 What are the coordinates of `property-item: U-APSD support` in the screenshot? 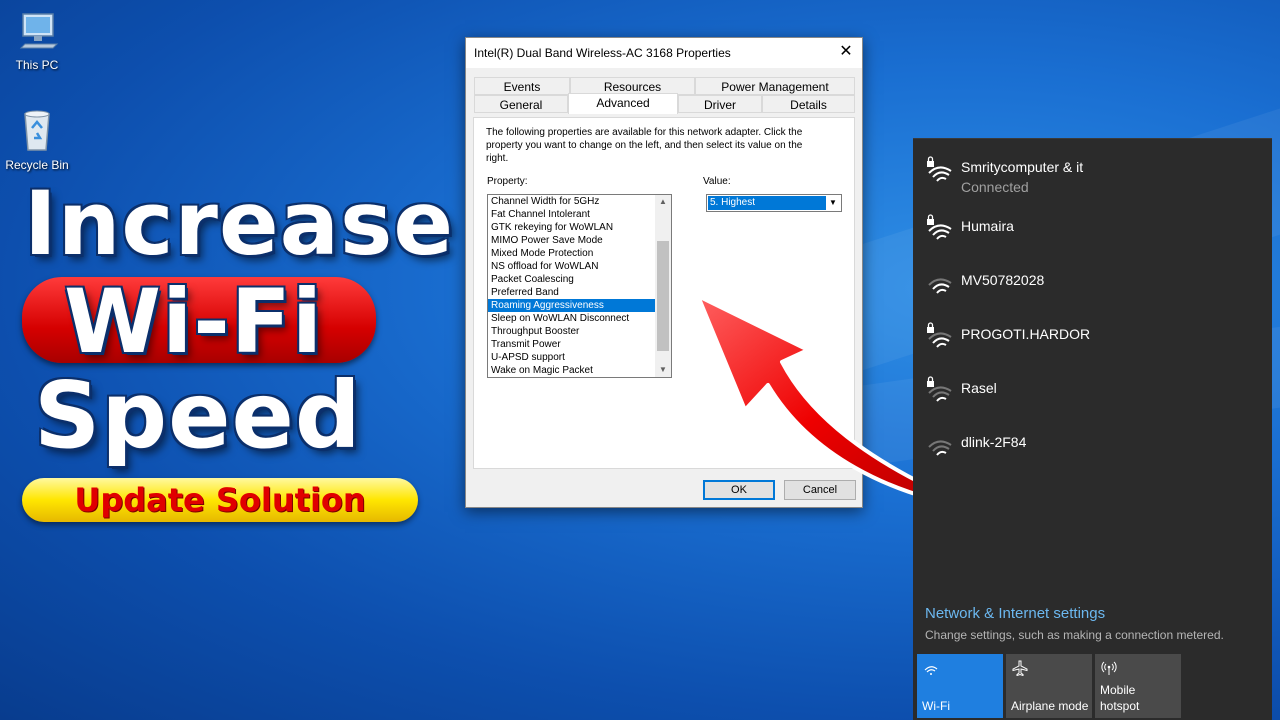 It's located at (571, 357).